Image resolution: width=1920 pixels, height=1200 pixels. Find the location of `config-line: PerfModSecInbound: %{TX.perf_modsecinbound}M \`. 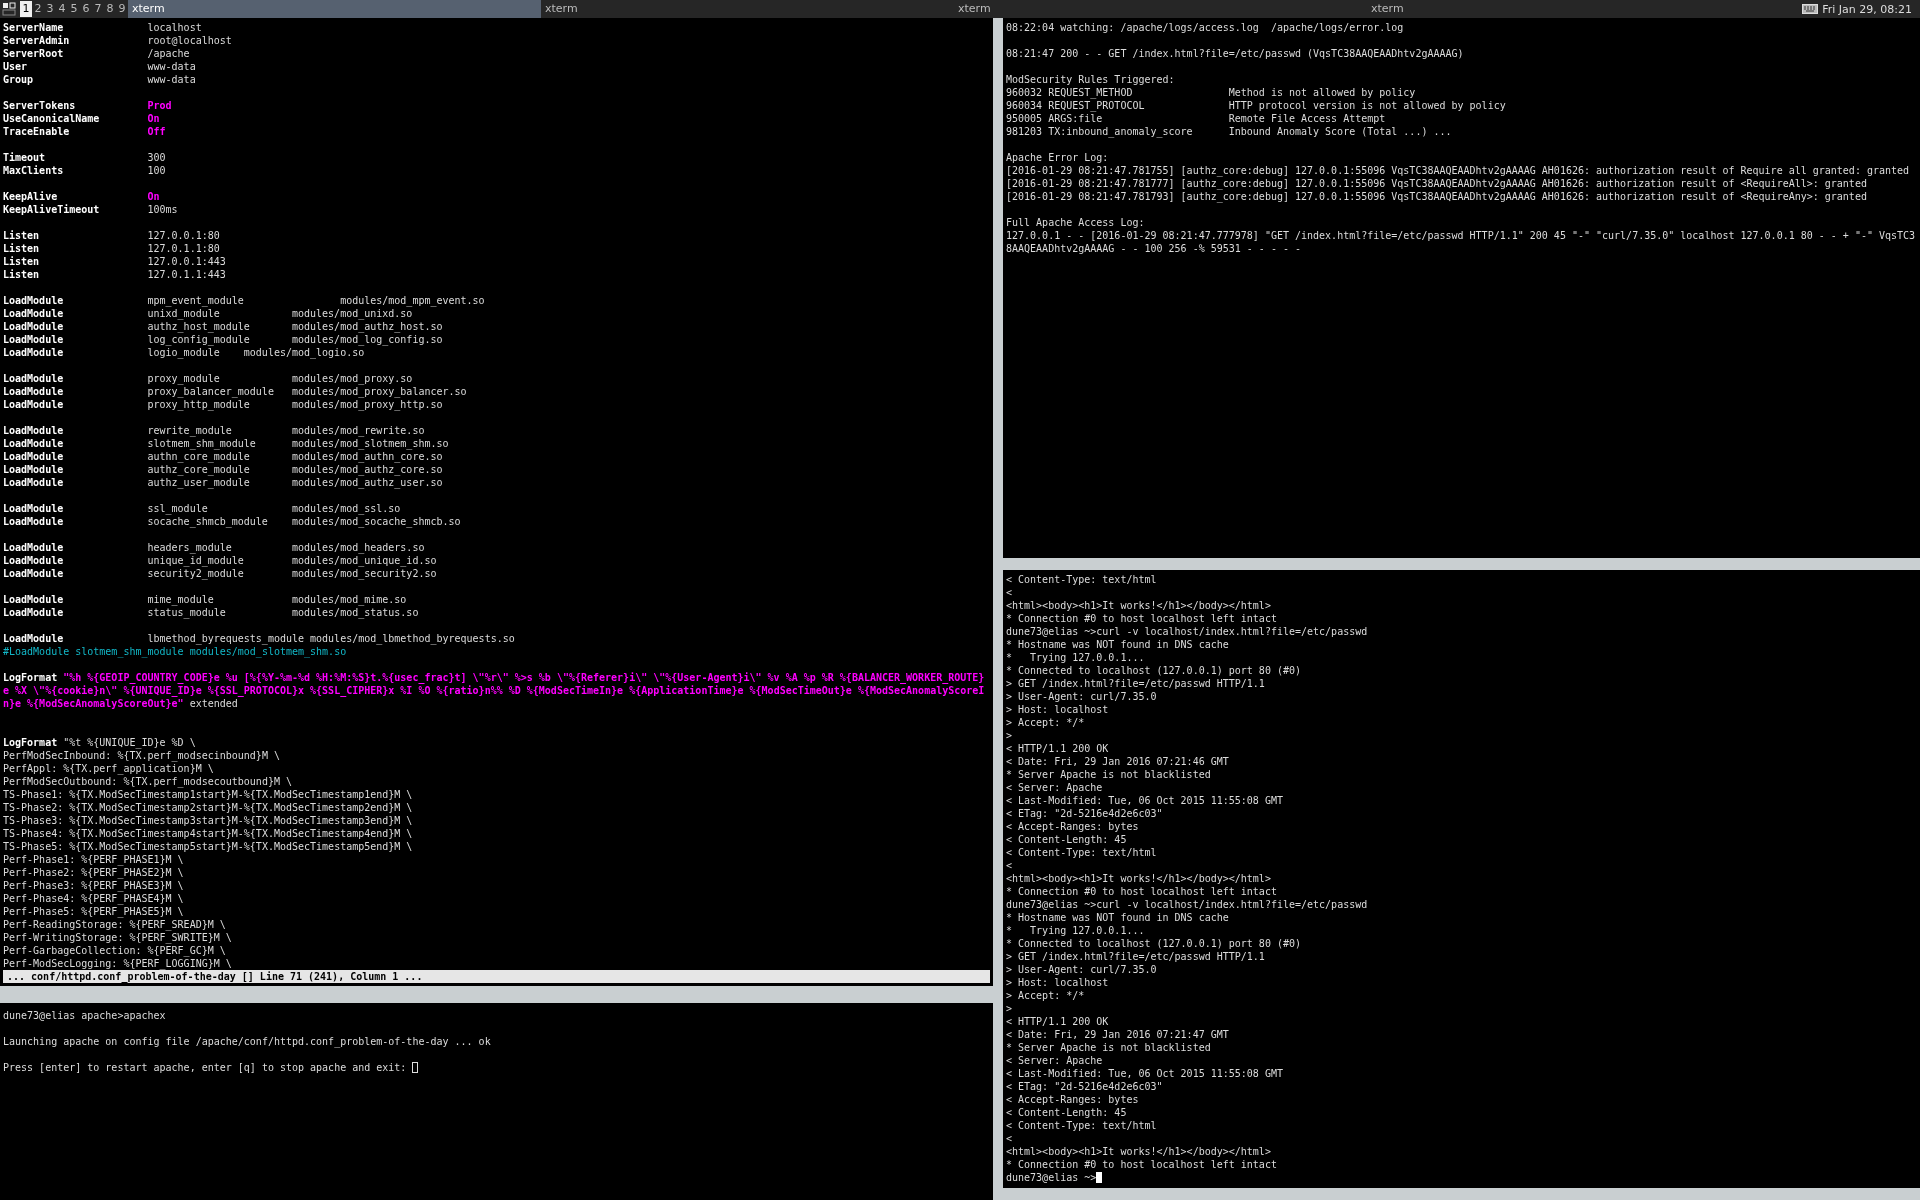

config-line: PerfModSecInbound: %{TX.perf_modsecinbound}M \ is located at coordinates (141, 755).